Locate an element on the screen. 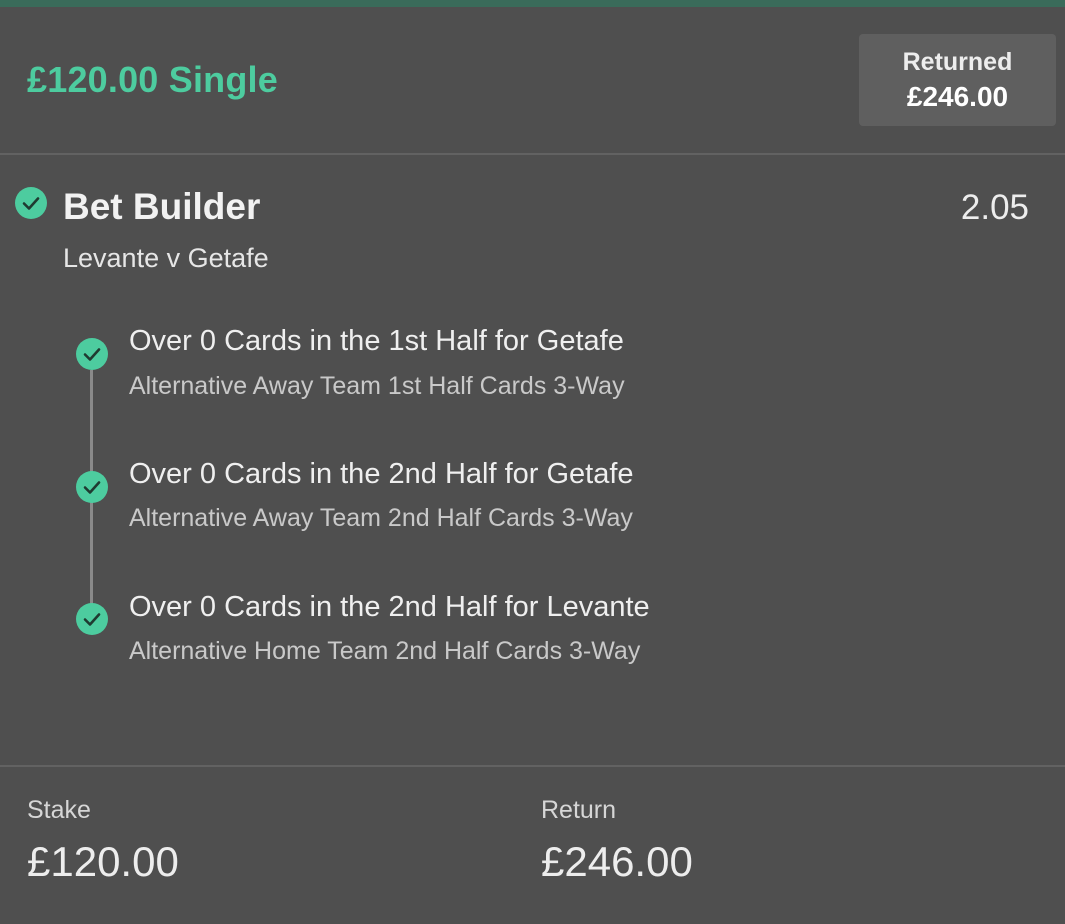  header-divider is located at coordinates (532, 154).